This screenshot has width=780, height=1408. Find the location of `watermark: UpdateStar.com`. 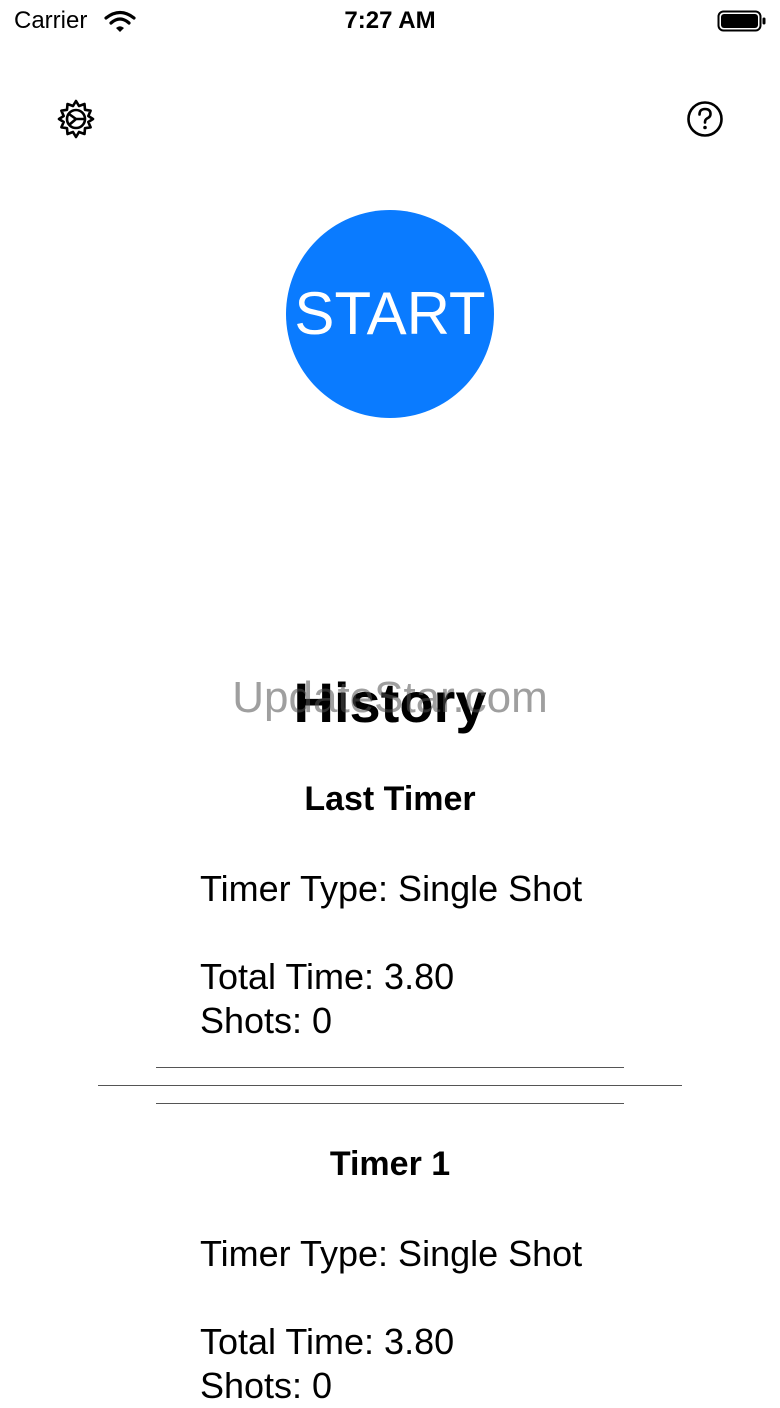

watermark: UpdateStar.com is located at coordinates (390, 697).